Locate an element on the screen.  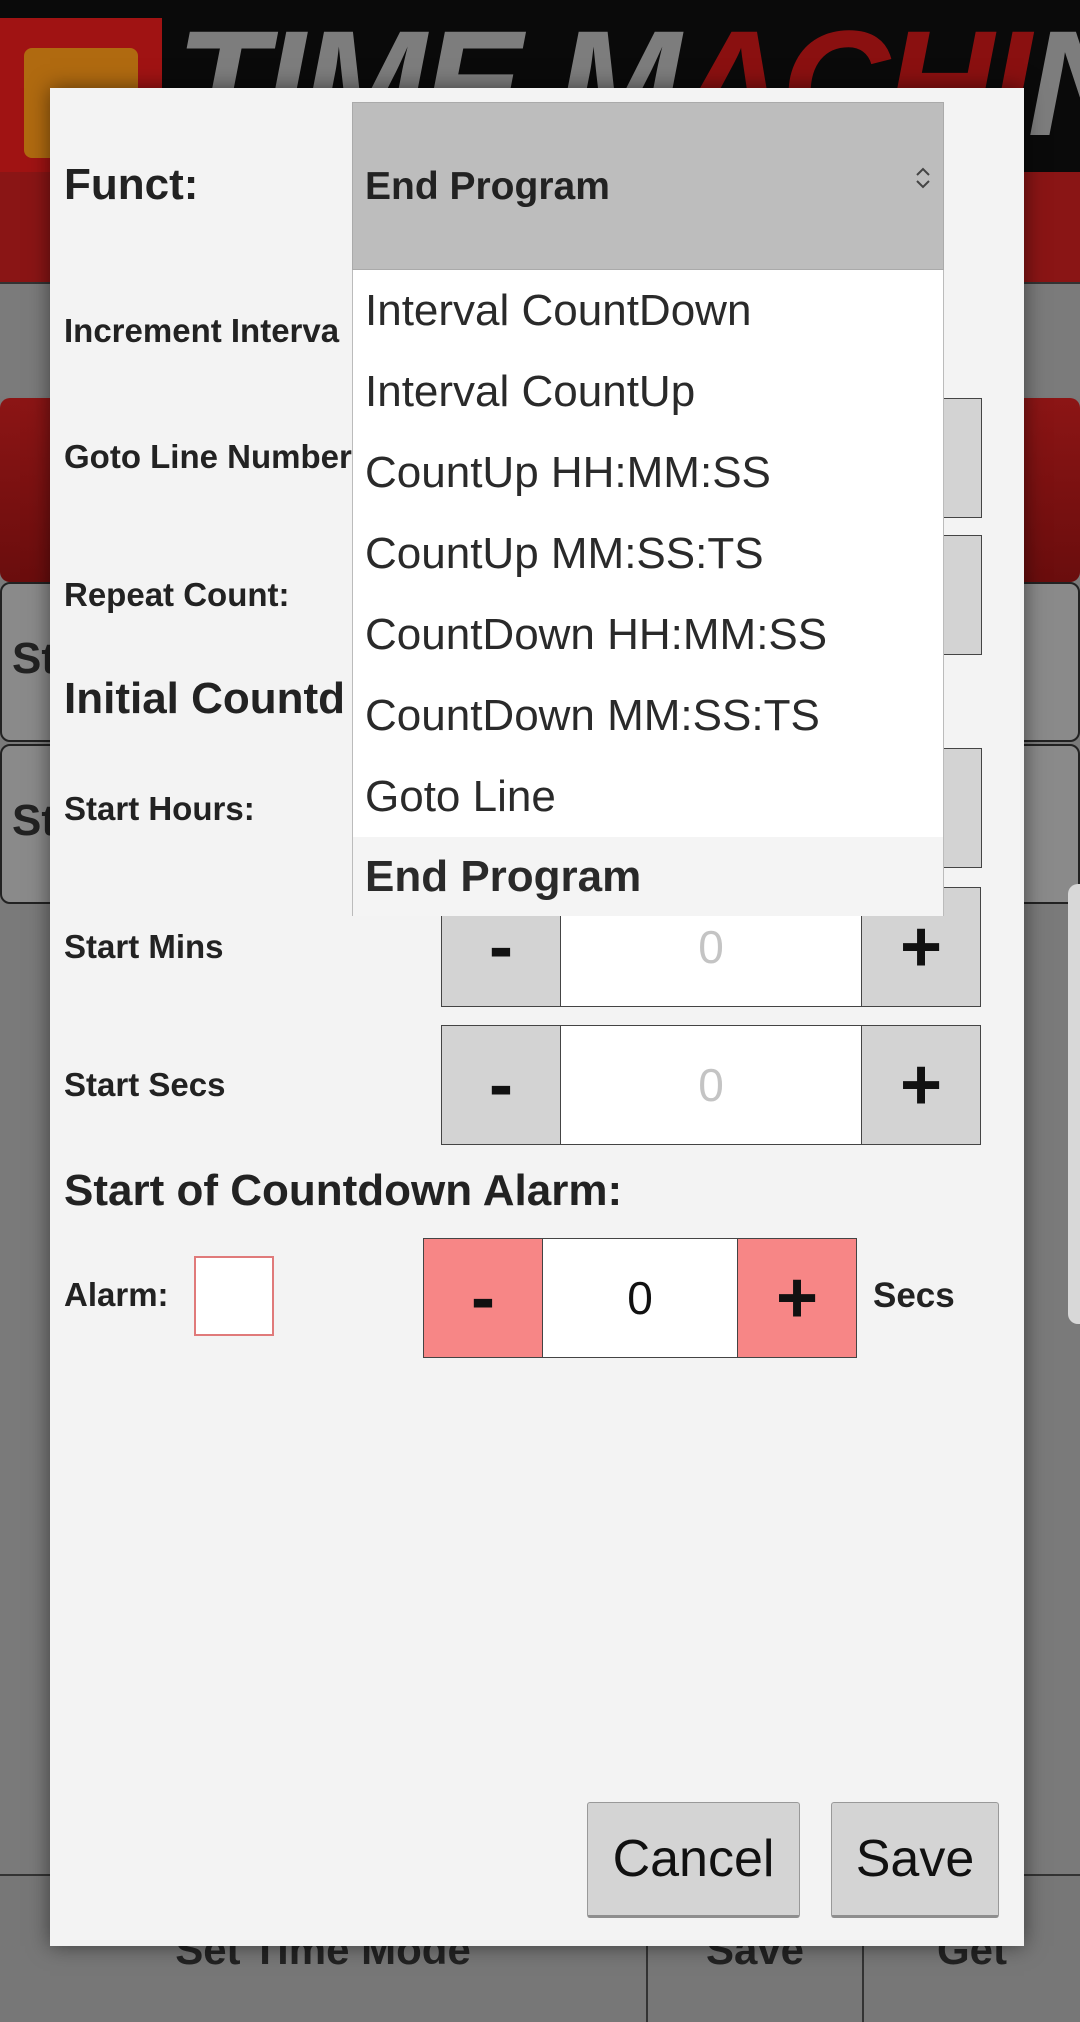
start-secs-stepper: - 0 + is located at coordinates (711, 1085).